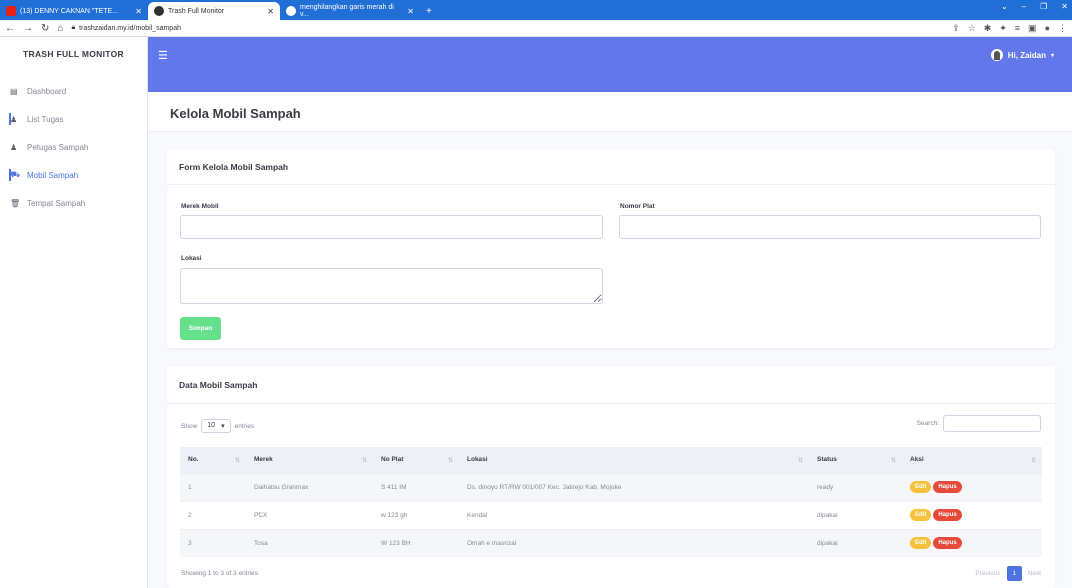  I want to click on hamburger-menu-icon: ☰, so click(163, 55).